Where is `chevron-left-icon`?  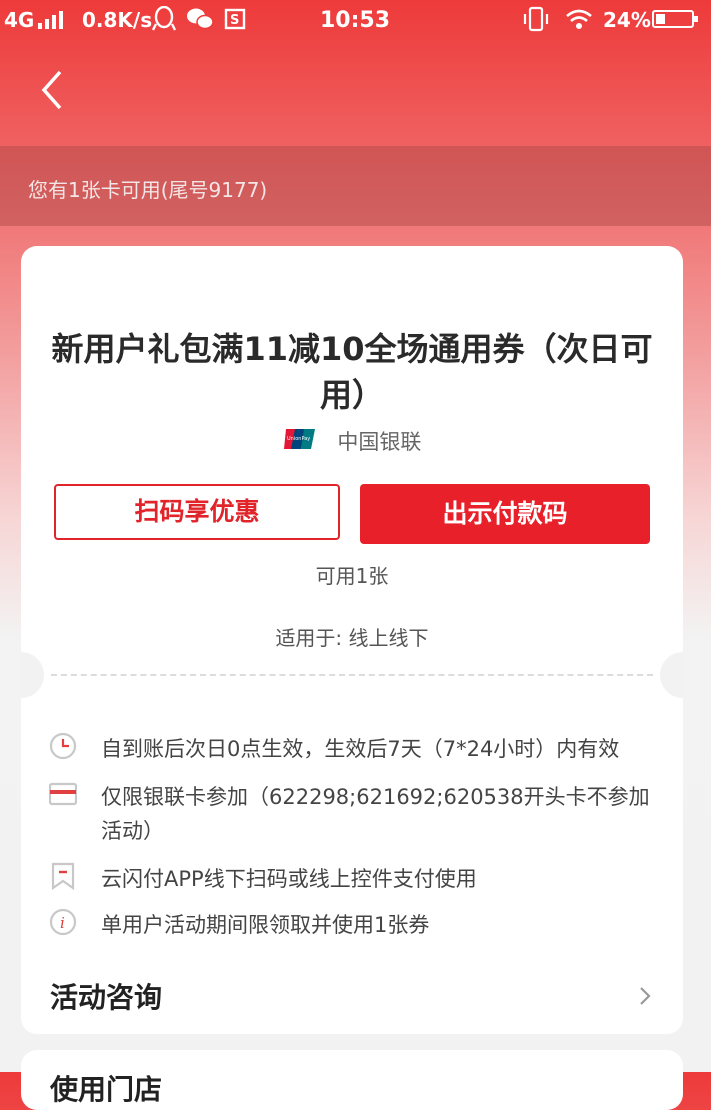 chevron-left-icon is located at coordinates (51, 90).